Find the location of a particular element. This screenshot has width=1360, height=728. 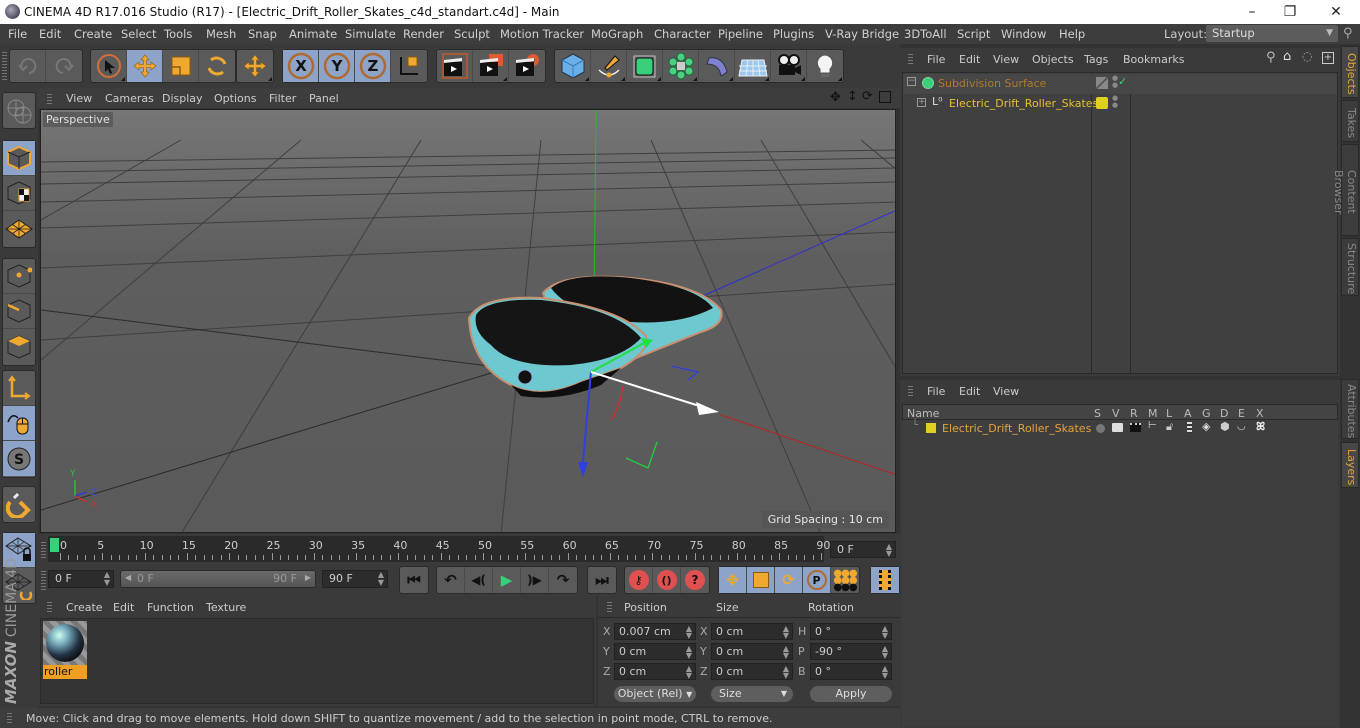

object-menu-objects: Objects is located at coordinates (1053, 59).